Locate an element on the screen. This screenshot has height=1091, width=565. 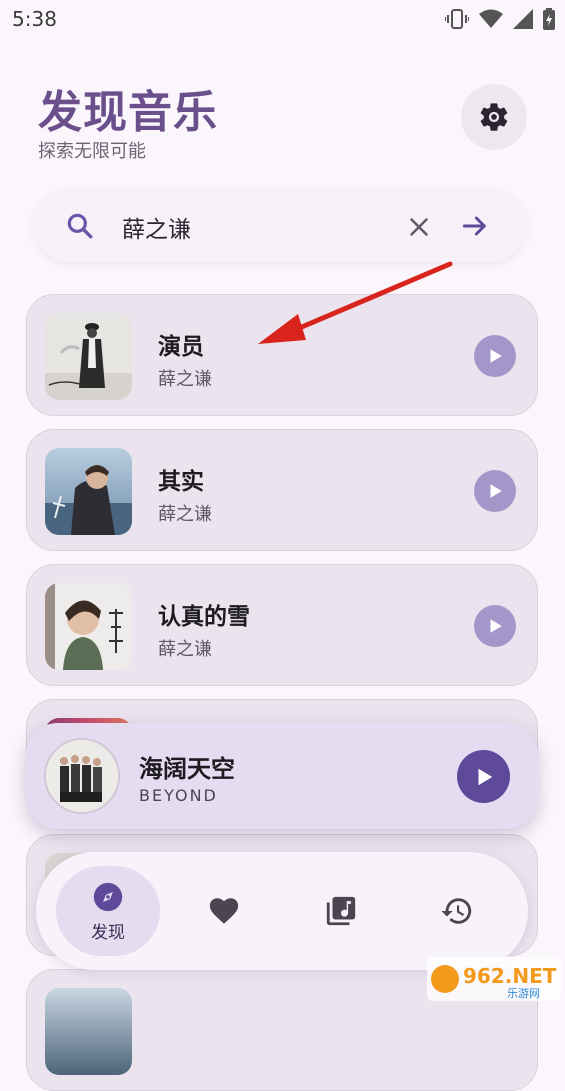
library-music-icon is located at coordinates (341, 911).